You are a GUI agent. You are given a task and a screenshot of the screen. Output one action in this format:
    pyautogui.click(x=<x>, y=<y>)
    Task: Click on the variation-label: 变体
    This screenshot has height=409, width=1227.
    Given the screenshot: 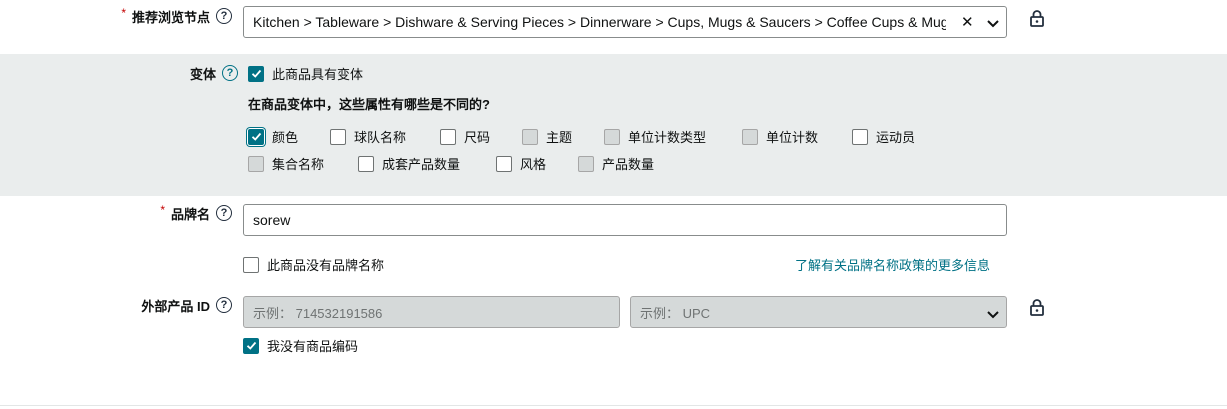 What is the action you would take?
    pyautogui.click(x=202, y=74)
    